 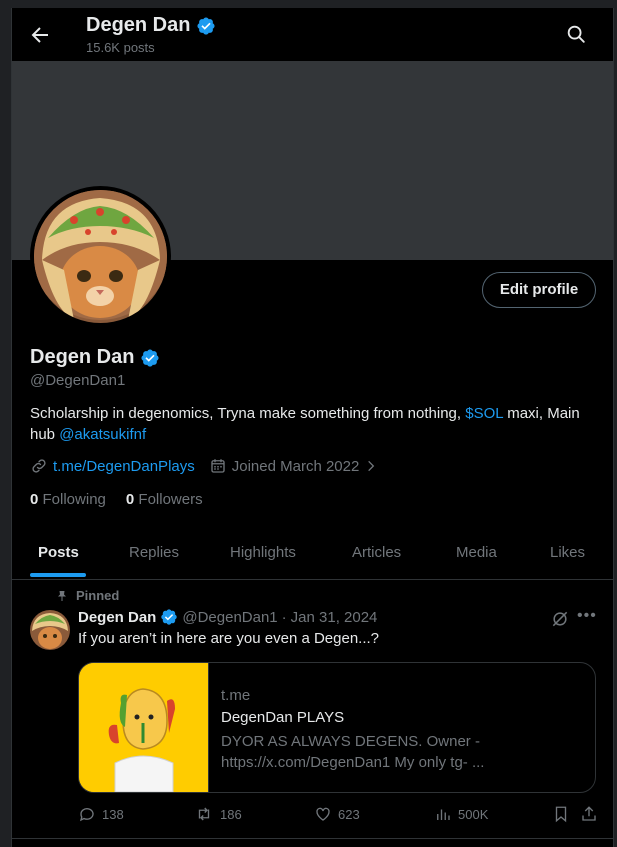 I want to click on views-icon, so click(x=443, y=814).